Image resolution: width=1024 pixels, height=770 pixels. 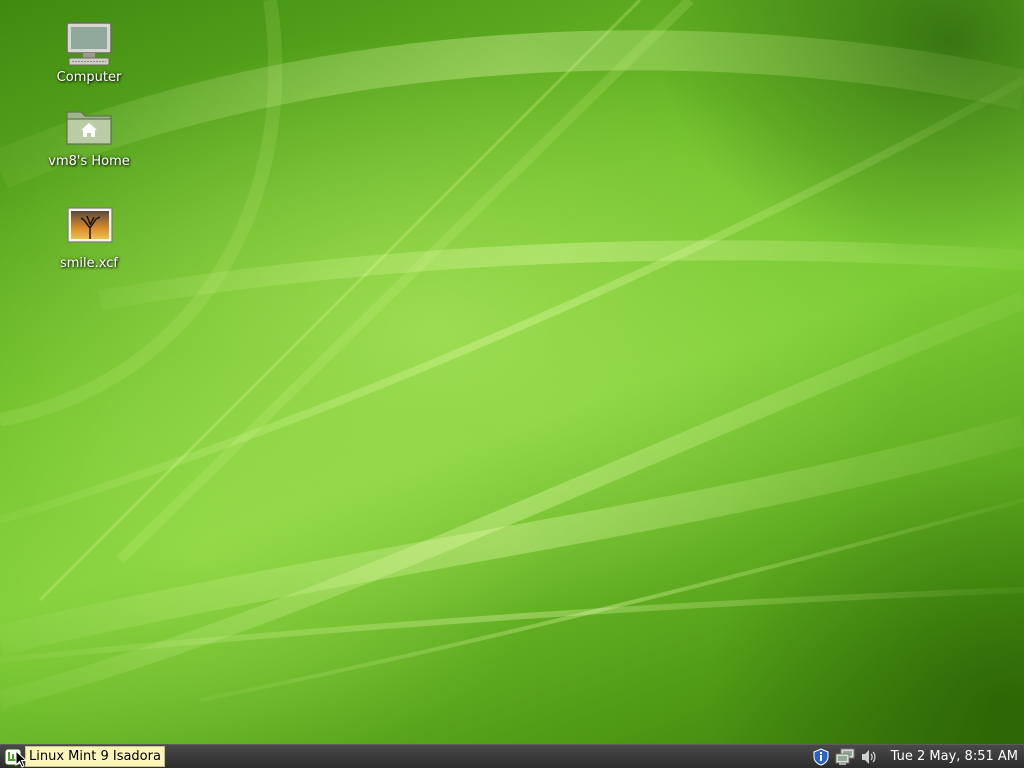 I want to click on desktop-icon-label: vm8's Home, so click(x=89, y=161).